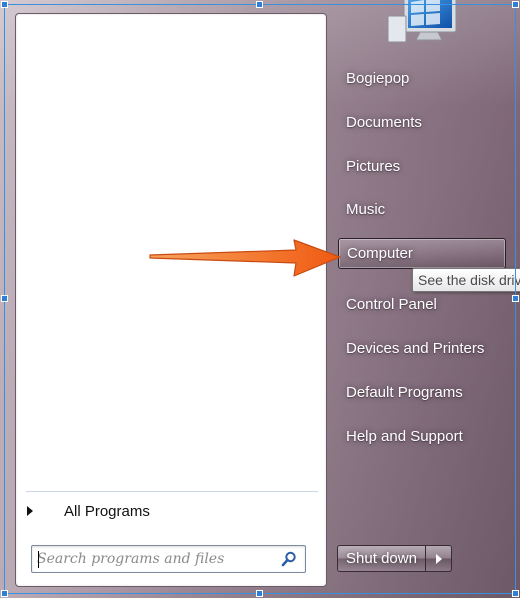  What do you see at coordinates (404, 392) in the screenshot?
I see `menu-item-label: Default Programs` at bounding box center [404, 392].